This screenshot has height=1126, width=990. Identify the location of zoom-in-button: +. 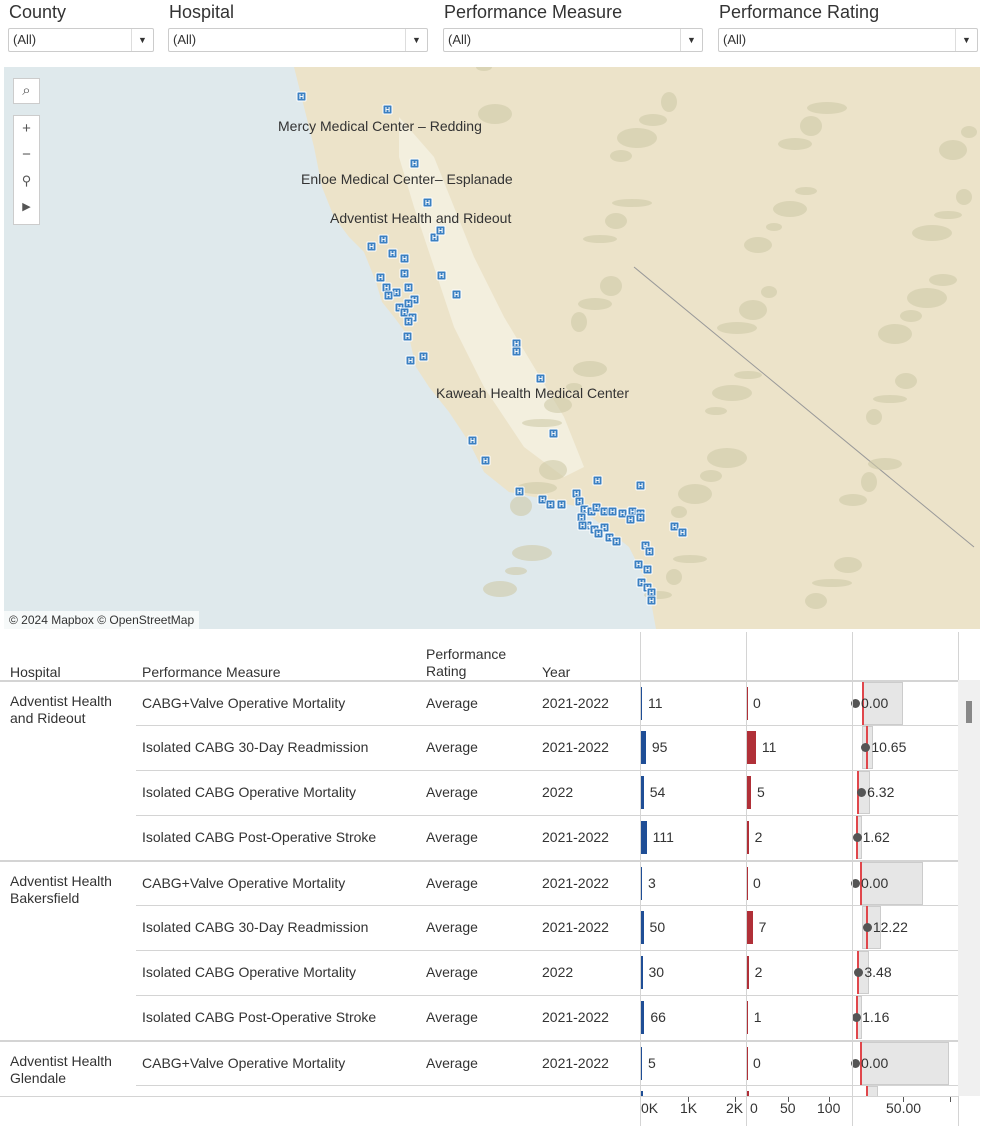
(26, 129).